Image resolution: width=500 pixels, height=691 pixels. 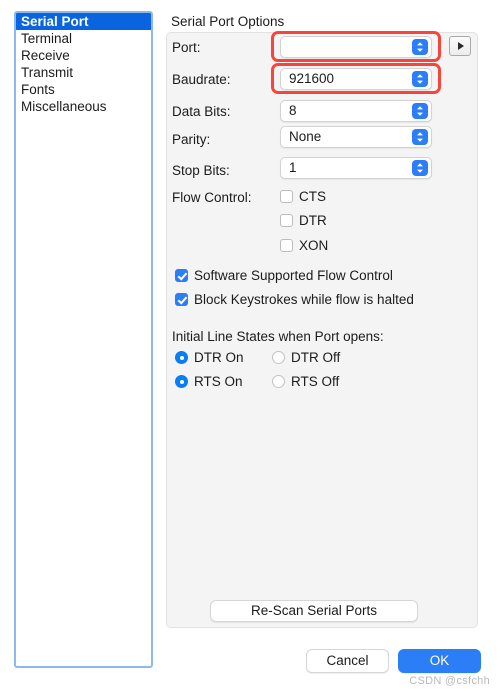 I want to click on checkbox-cts: CTS, so click(x=303, y=196).